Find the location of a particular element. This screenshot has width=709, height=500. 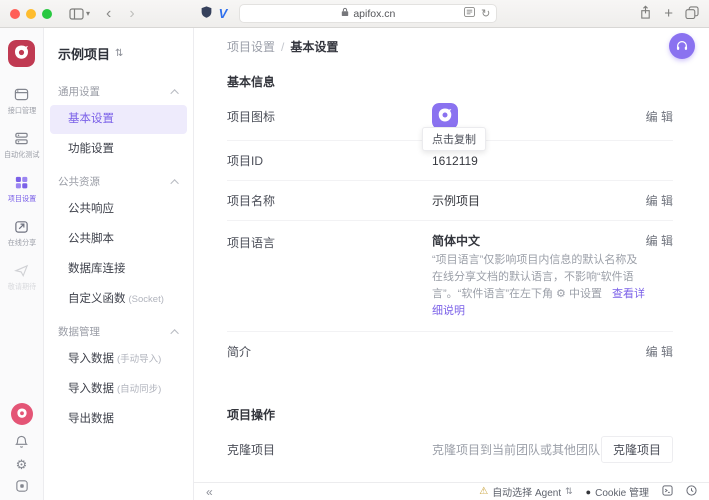

forward-button: › is located at coordinates (131, 14).